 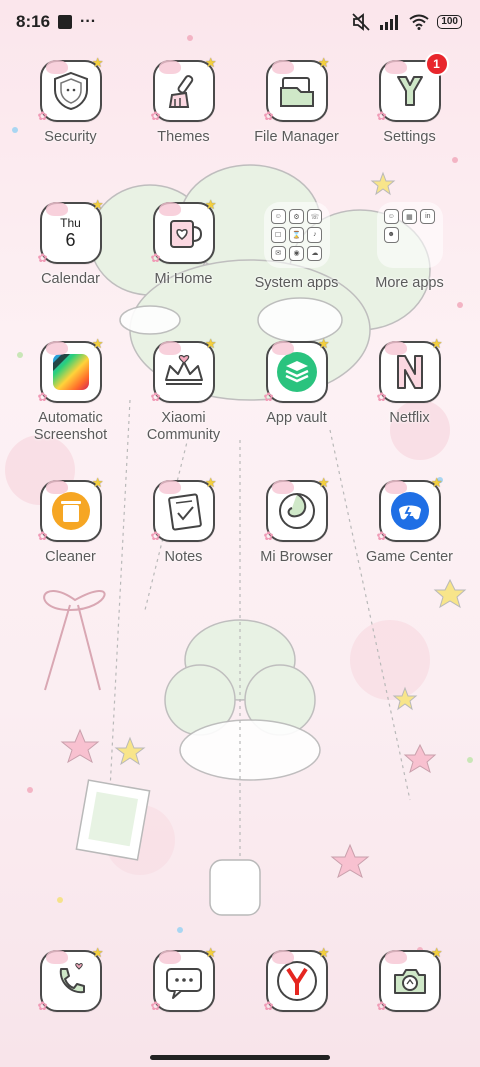 What do you see at coordinates (296, 283) in the screenshot?
I see `folder-label: System apps` at bounding box center [296, 283].